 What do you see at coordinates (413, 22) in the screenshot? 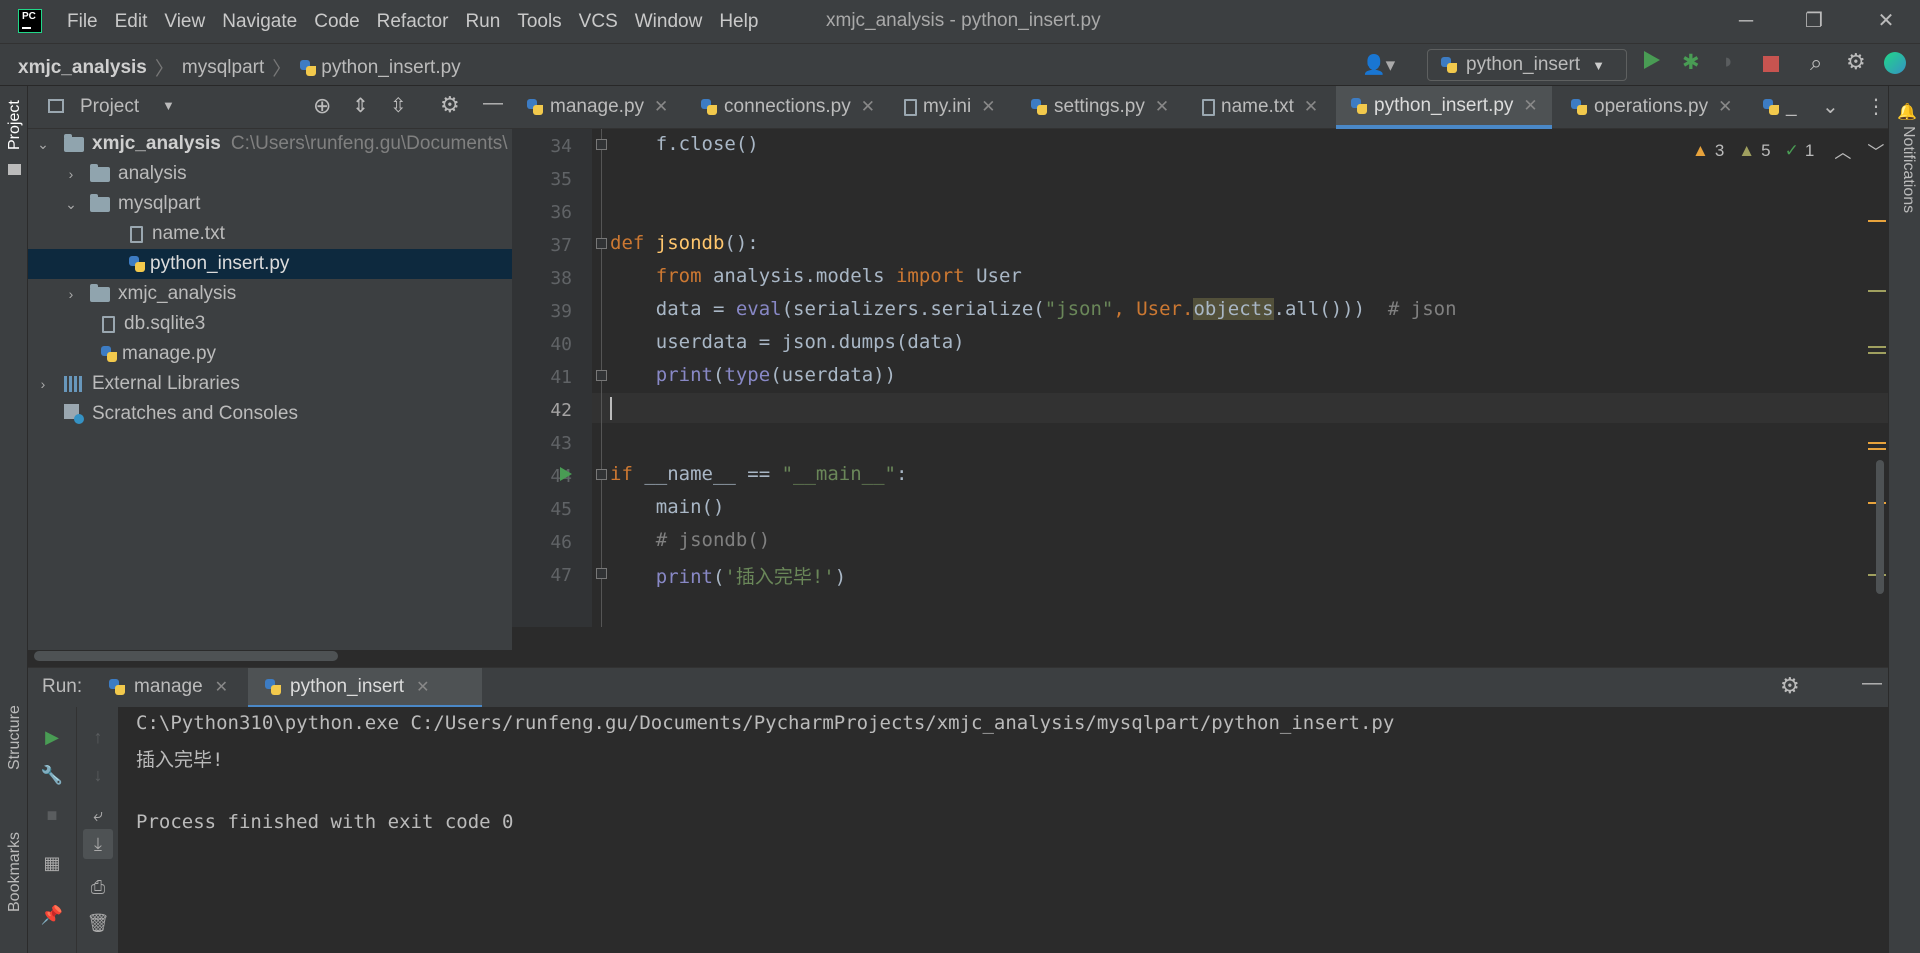
I see `menu-refactor: Refactor` at bounding box center [413, 22].